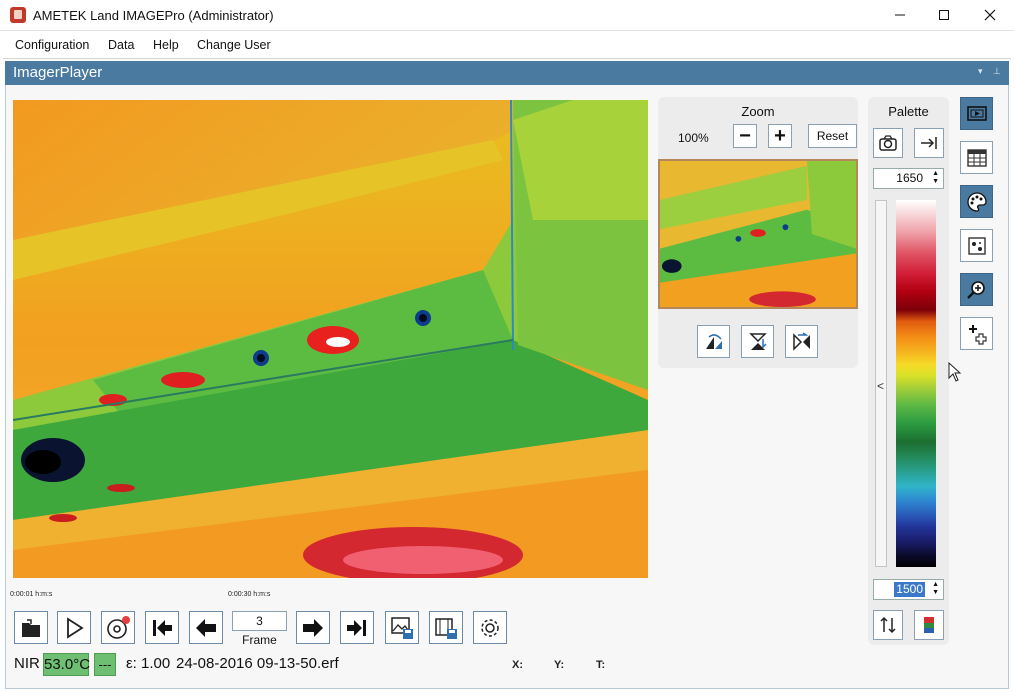 This screenshot has height=693, width=1014. Describe the element at coordinates (601, 665) in the screenshot. I see `t-value-label: T:` at that location.